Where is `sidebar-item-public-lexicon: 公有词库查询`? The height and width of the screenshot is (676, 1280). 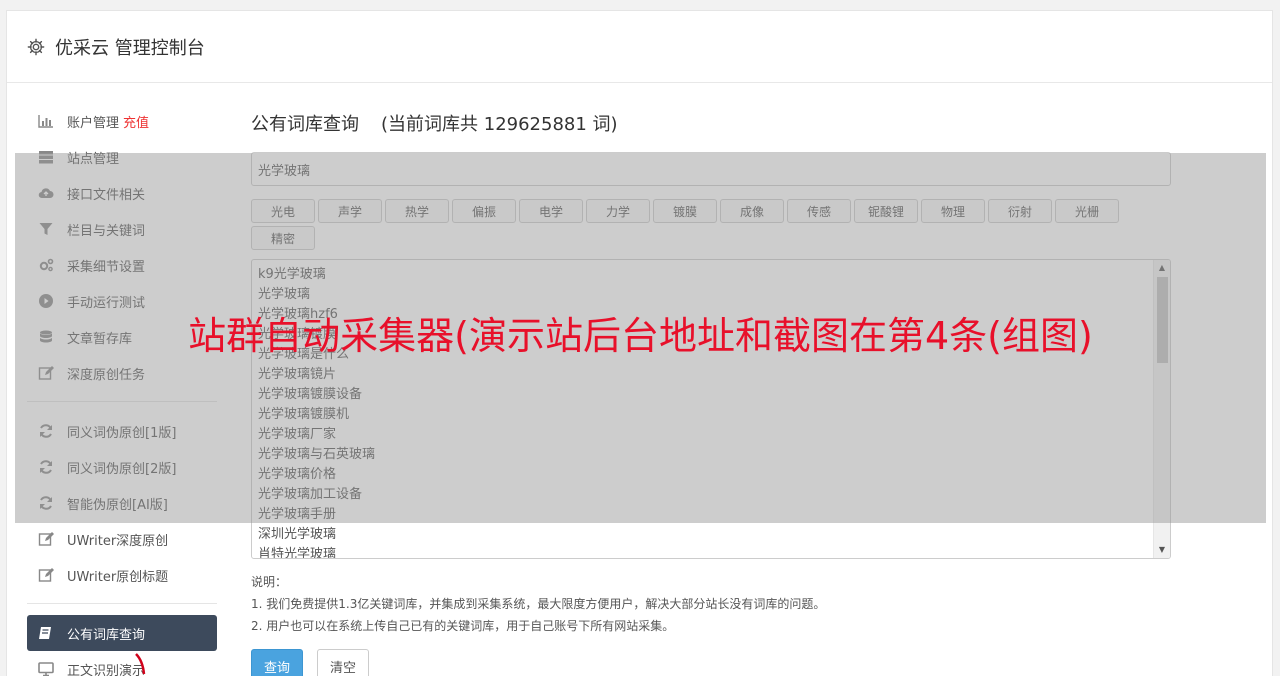 sidebar-item-public-lexicon: 公有词库查询 is located at coordinates (122, 633).